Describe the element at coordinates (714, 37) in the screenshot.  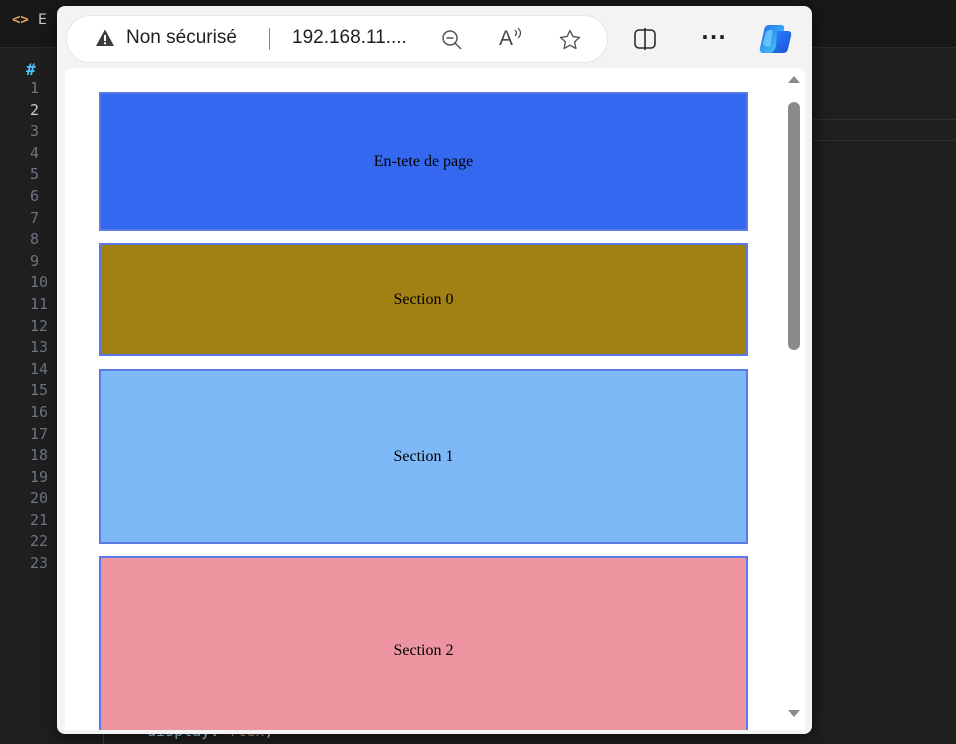
I see `more-icon: ···` at that location.